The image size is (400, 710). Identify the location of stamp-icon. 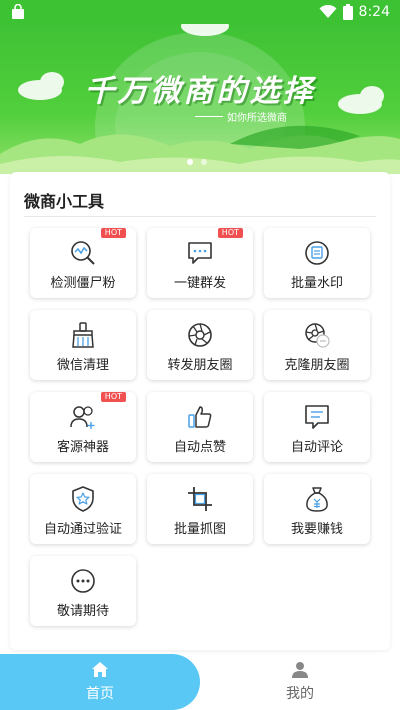
(317, 253).